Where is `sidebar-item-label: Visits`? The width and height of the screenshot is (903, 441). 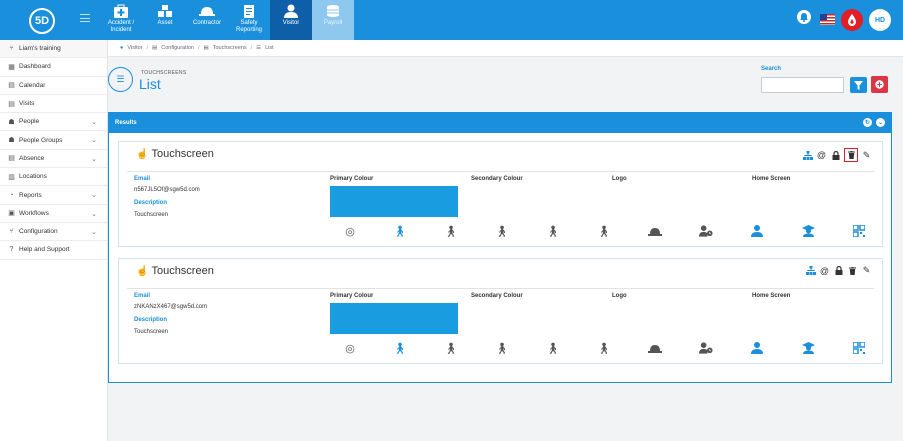
sidebar-item-label: Visits is located at coordinates (27, 104).